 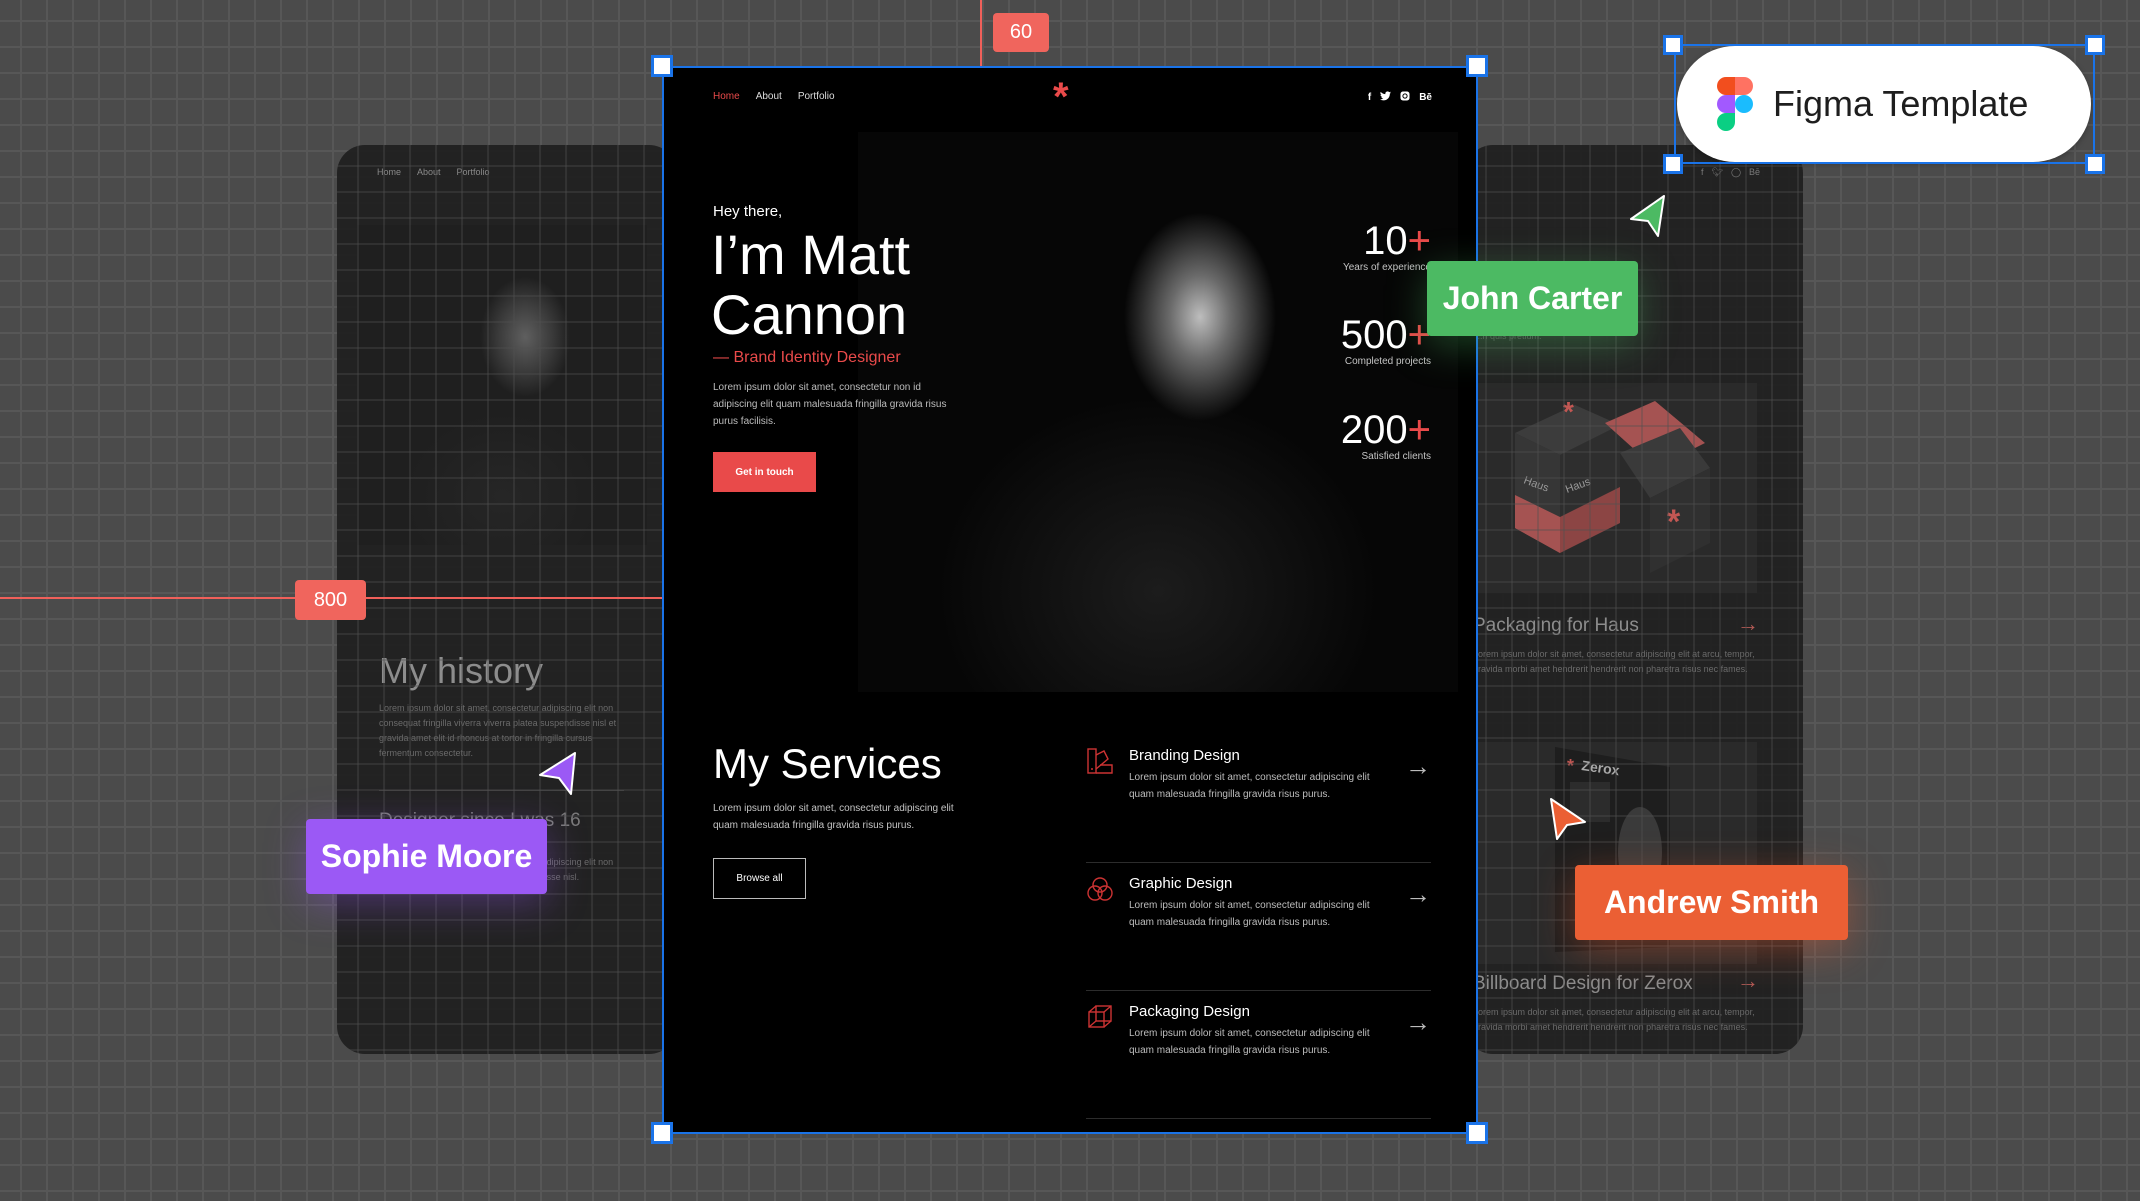 I want to click on hero-name-line2: Cannon, so click(x=809, y=314).